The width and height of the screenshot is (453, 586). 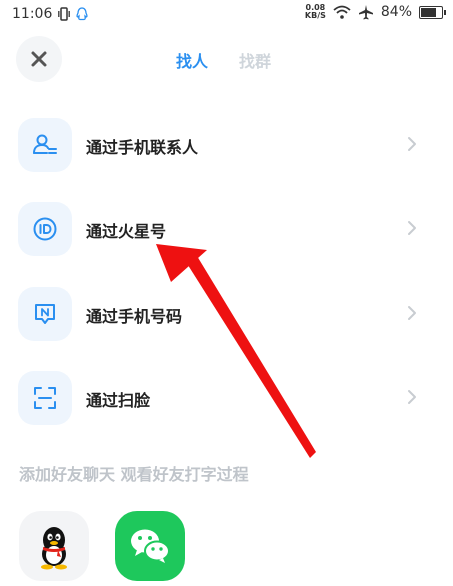 I want to click on id-icon, so click(x=45, y=229).